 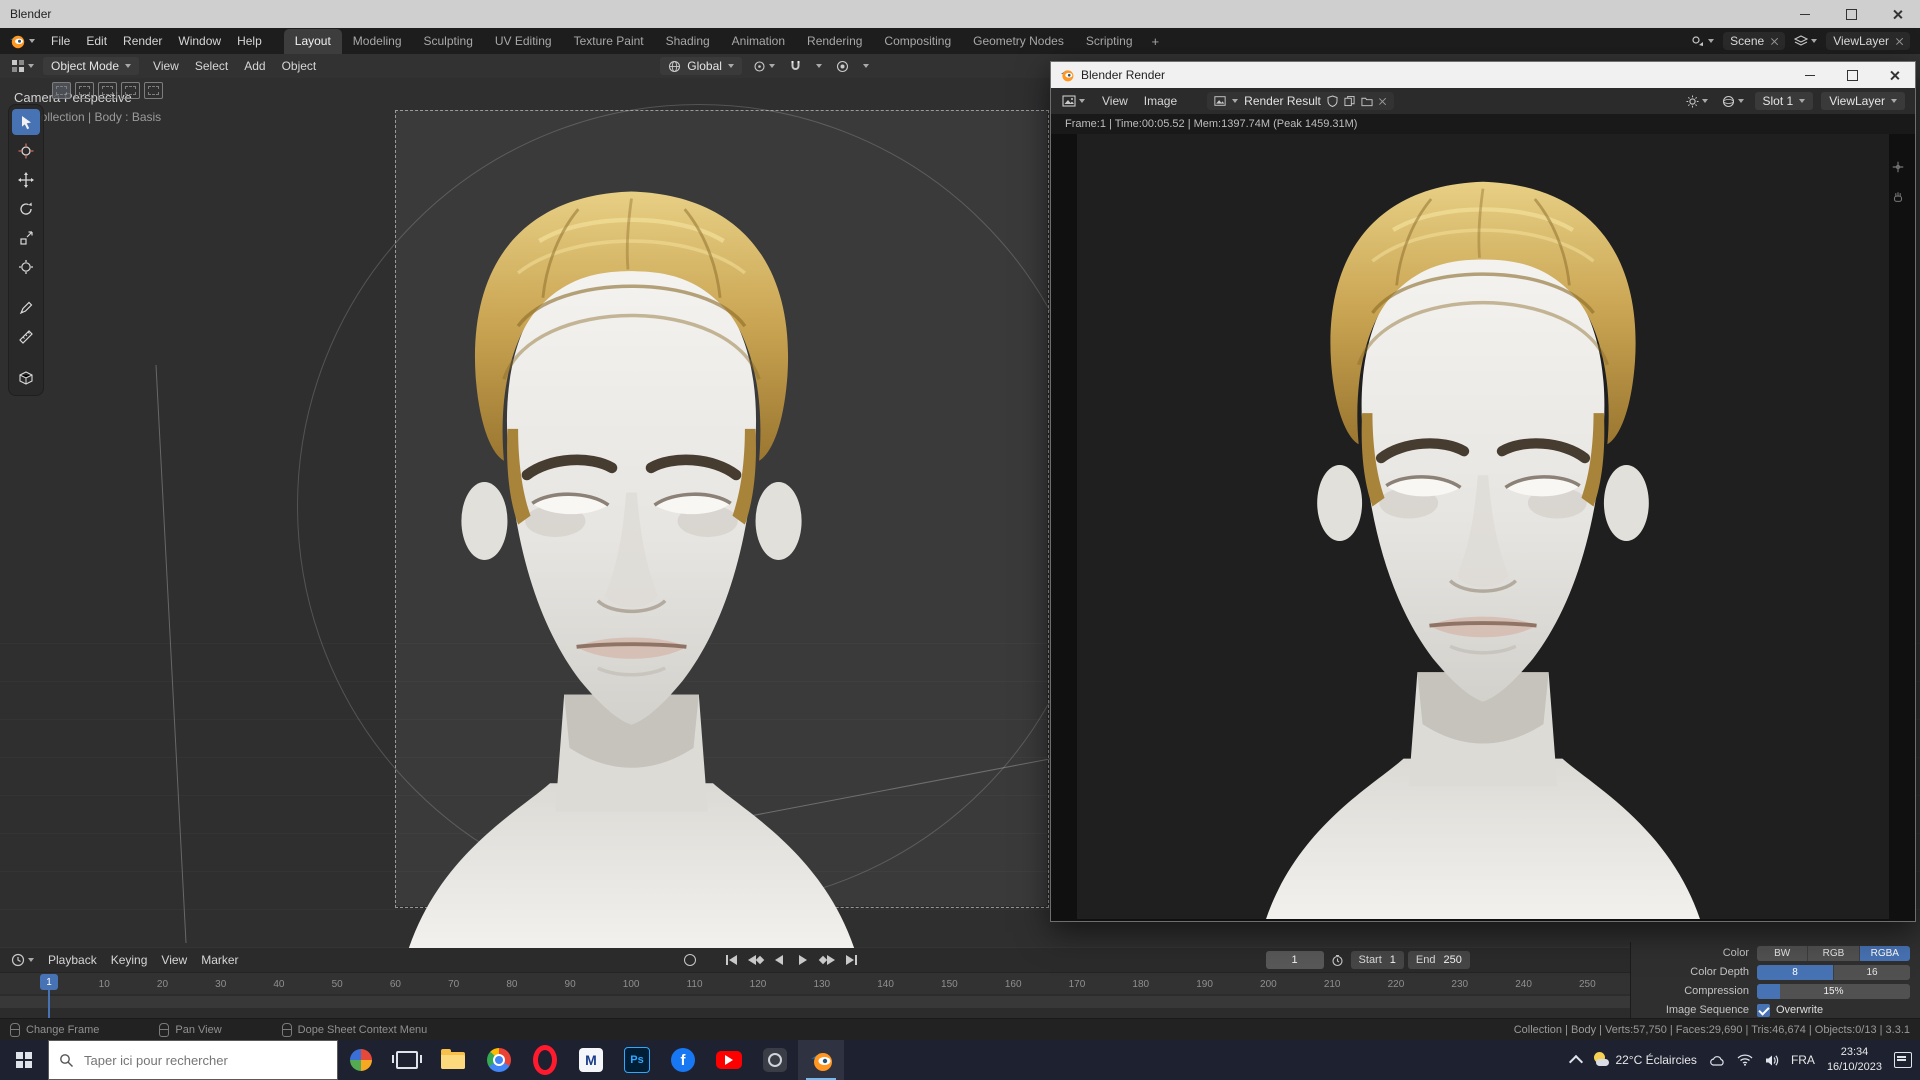 I want to click on move-tool, so click(x=26, y=180).